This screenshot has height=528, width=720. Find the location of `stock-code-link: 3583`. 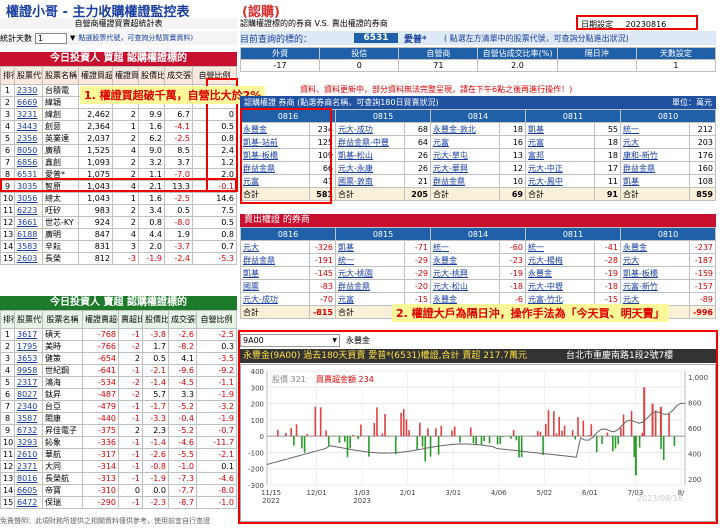

stock-code-link: 3583 is located at coordinates (28, 246).